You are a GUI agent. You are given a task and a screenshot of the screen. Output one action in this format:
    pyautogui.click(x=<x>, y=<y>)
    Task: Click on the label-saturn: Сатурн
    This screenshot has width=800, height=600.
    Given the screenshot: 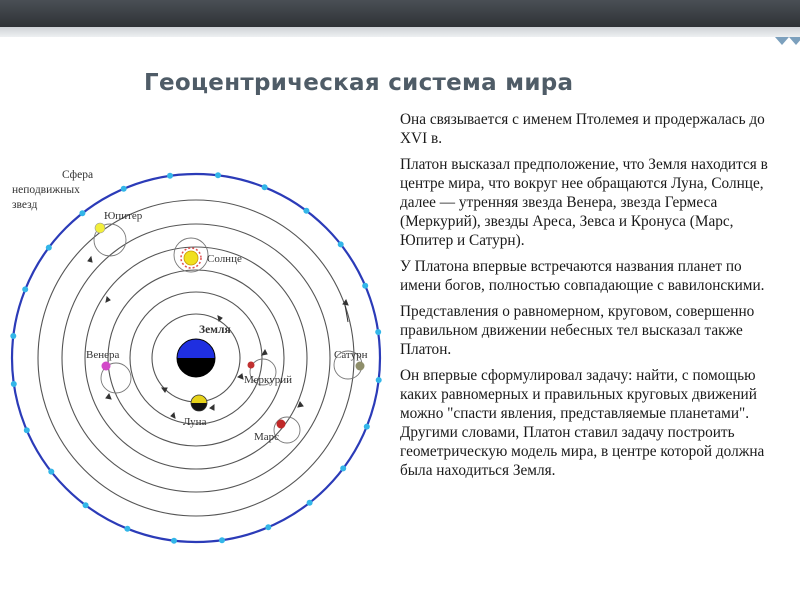 What is the action you would take?
    pyautogui.click(x=351, y=355)
    